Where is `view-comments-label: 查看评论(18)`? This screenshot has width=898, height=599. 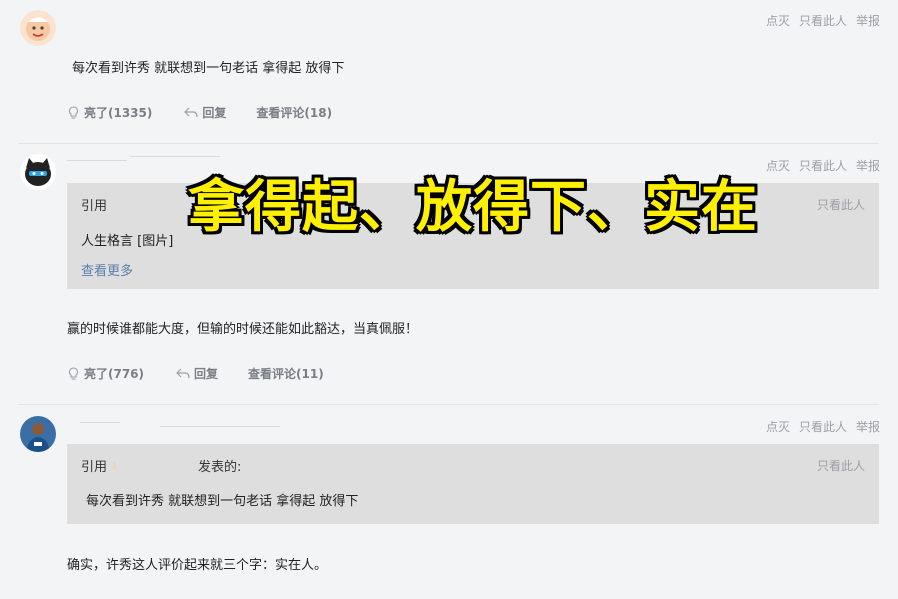
view-comments-label: 查看评论(18) is located at coordinates (294, 113).